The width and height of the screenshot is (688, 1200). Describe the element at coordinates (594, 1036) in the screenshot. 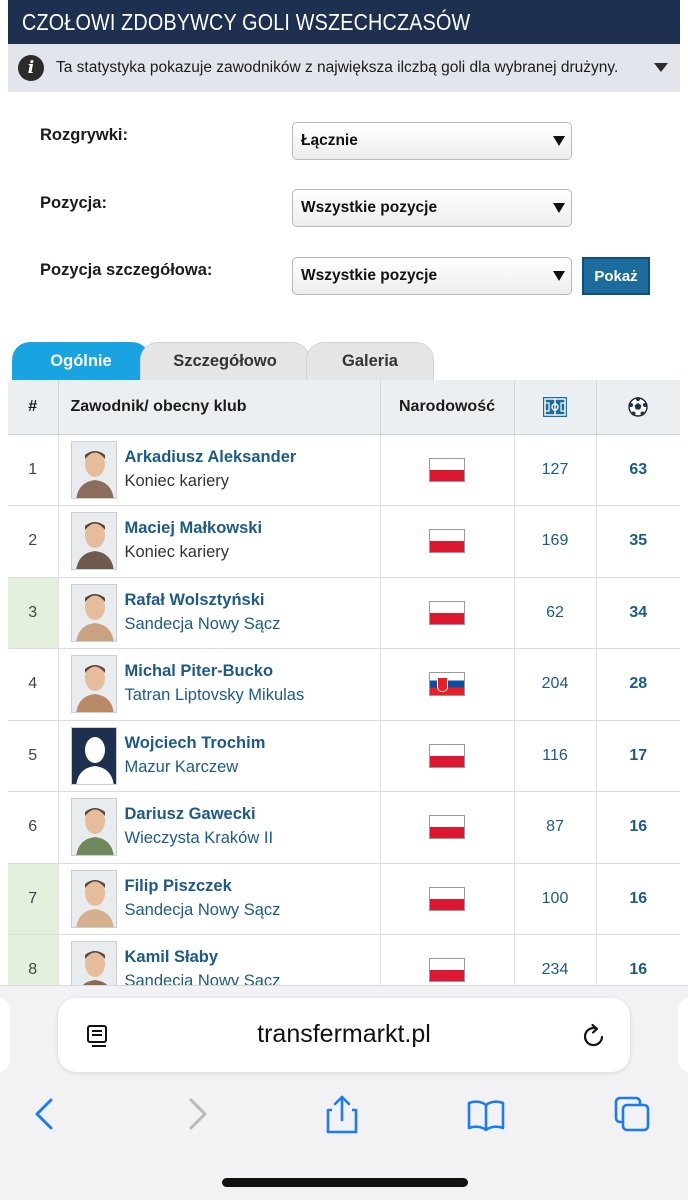

I see `reload-icon` at that location.